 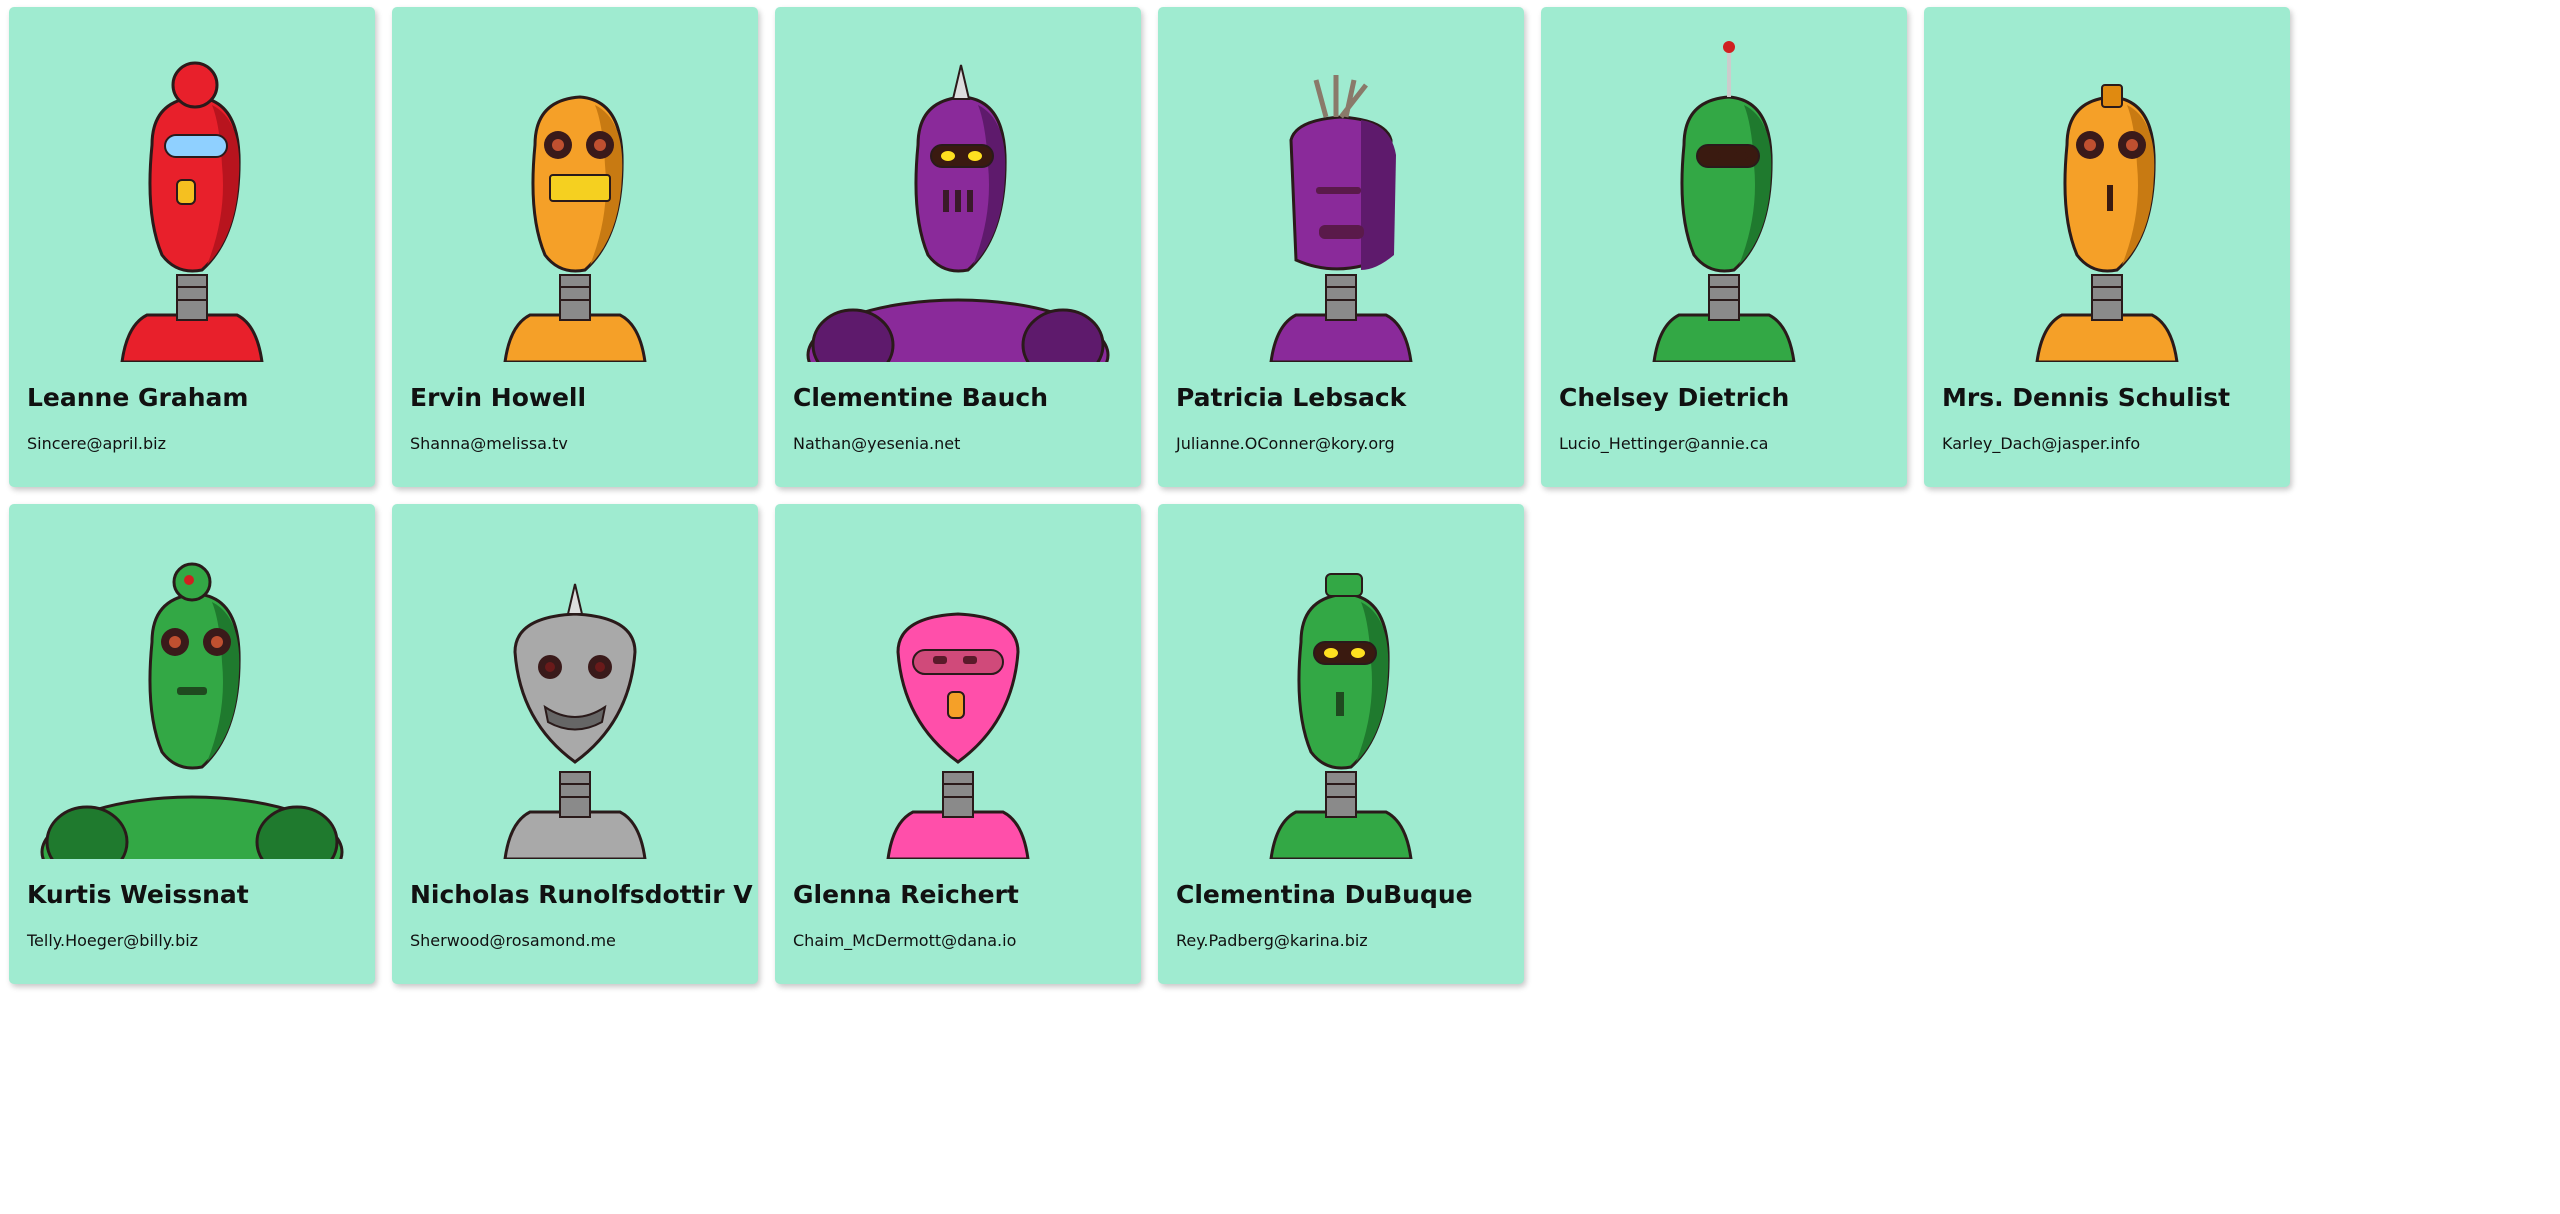 I want to click on robot-name: Patricia Lebsack, so click(x=1291, y=397).